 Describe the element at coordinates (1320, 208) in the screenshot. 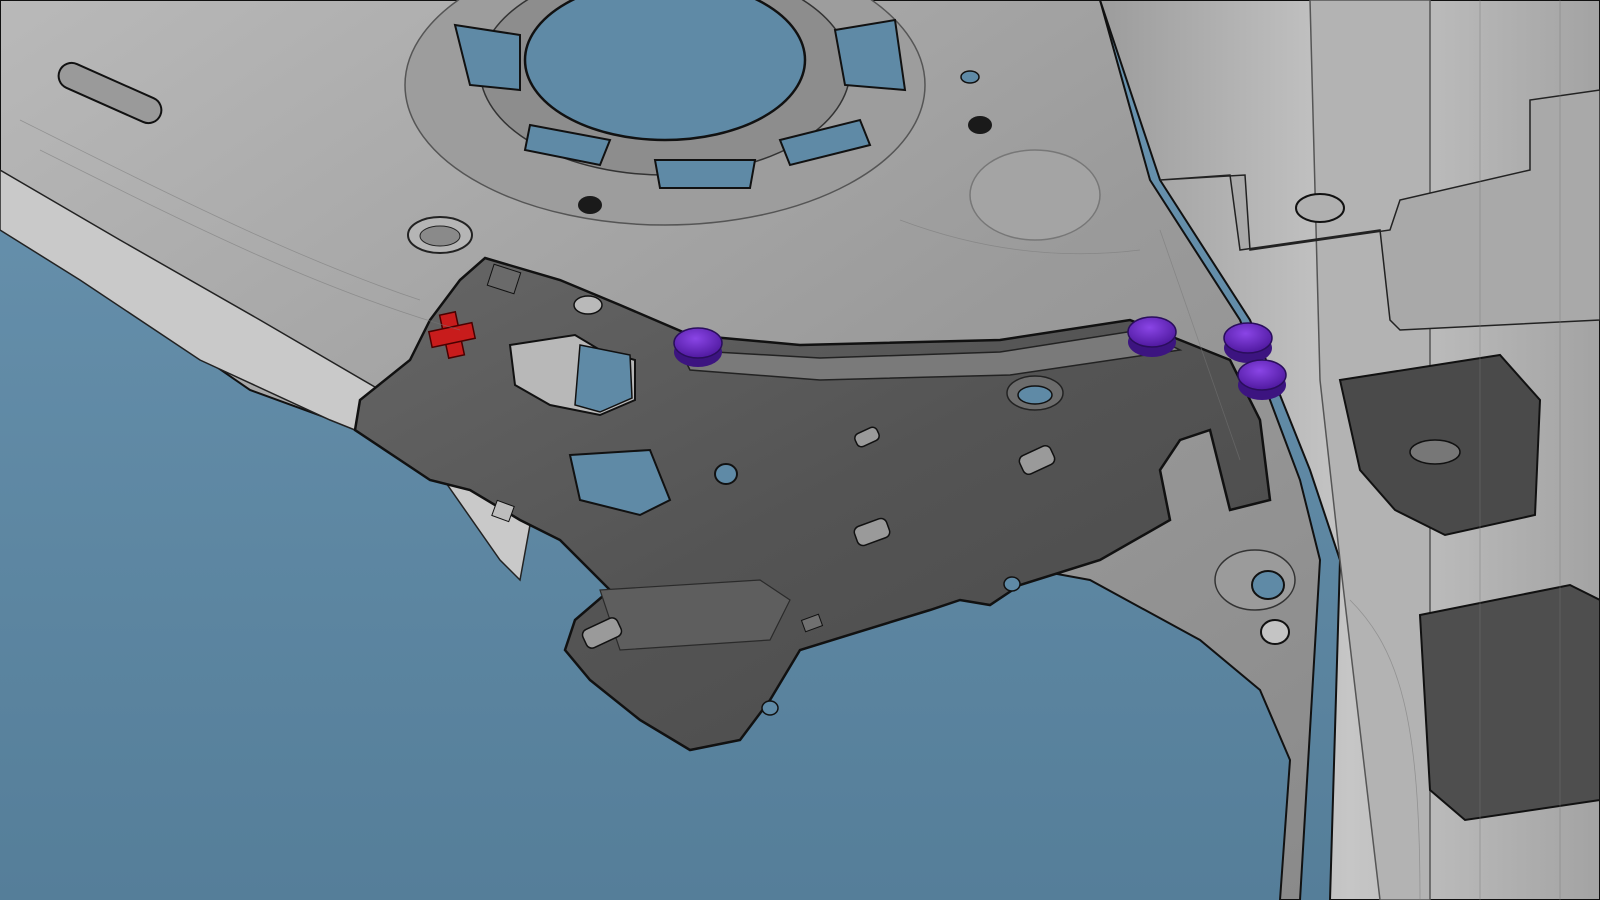

I see `rail-hole` at that location.